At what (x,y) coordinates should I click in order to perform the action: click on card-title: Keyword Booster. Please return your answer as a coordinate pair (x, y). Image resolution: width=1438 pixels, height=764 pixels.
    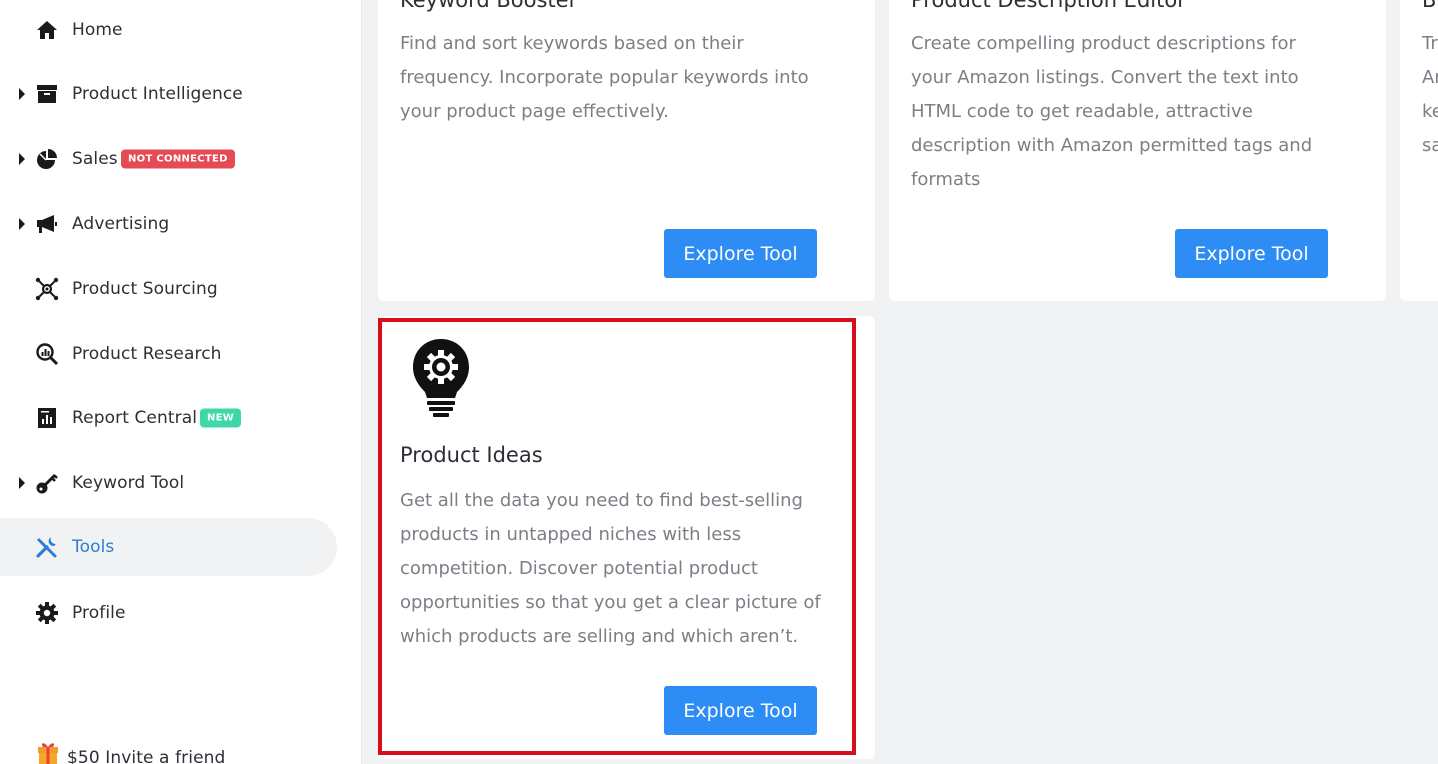
    Looking at the image, I should click on (489, 6).